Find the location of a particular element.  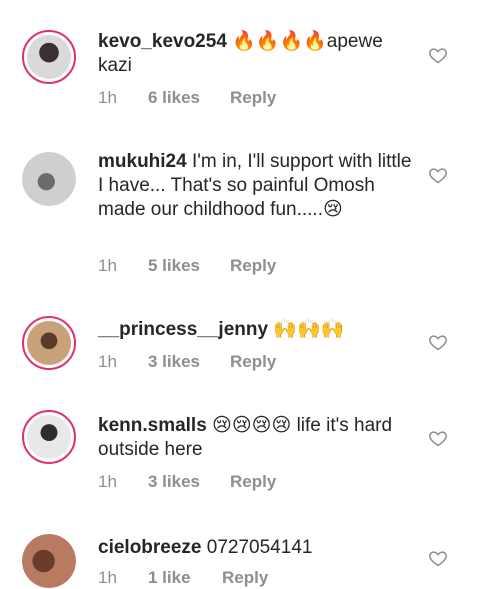

comment-likes: 1 like is located at coordinates (185, 578).